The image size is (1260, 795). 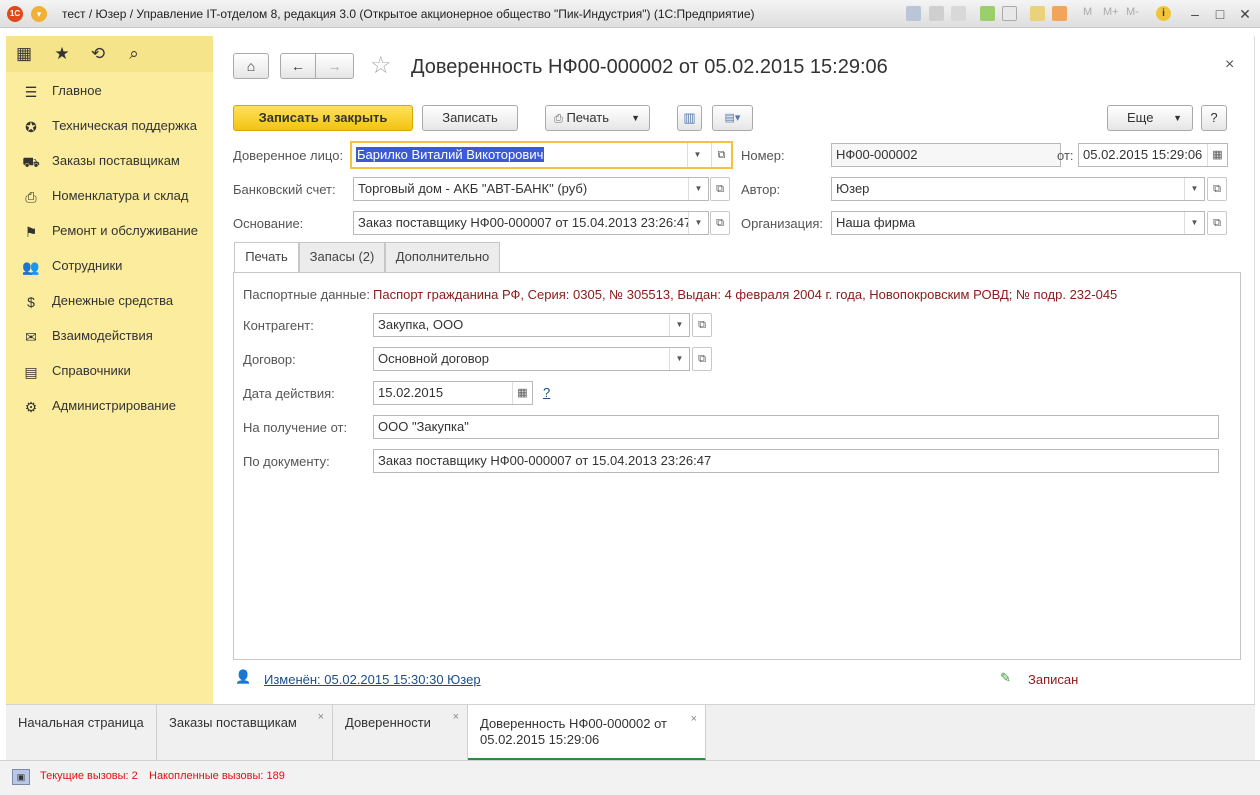 I want to click on tab-additional: Дополнительно, so click(x=442, y=257).